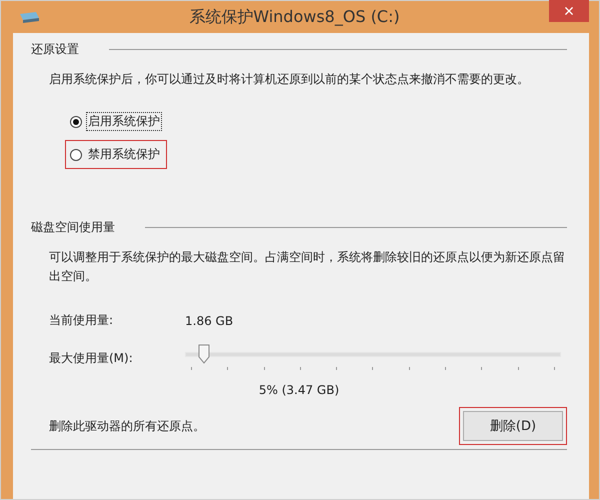 The image size is (600, 500). I want to click on description-text: 可以调整用于系统保护的最大磁盘空间。占满空间时，系统将删除较旧的还原点以便为新还原点留出空间。, so click(307, 267).